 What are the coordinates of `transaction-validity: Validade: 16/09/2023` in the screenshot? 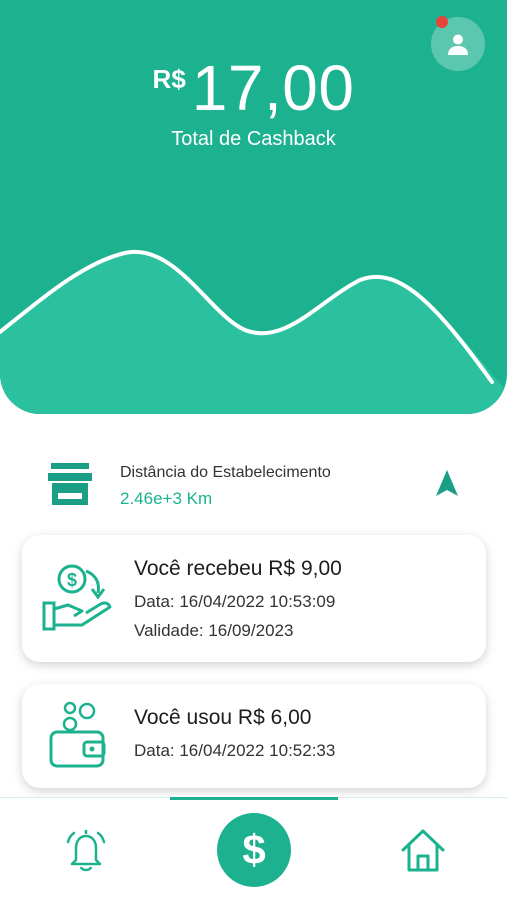 It's located at (214, 630).